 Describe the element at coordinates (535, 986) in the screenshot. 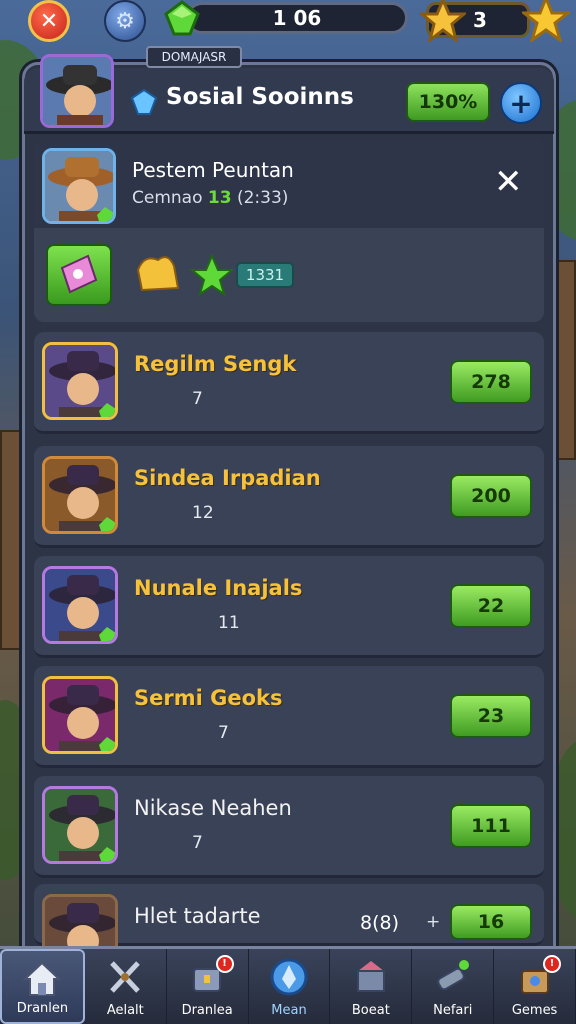

I see `nav-item-gemes: ! Gemes` at that location.